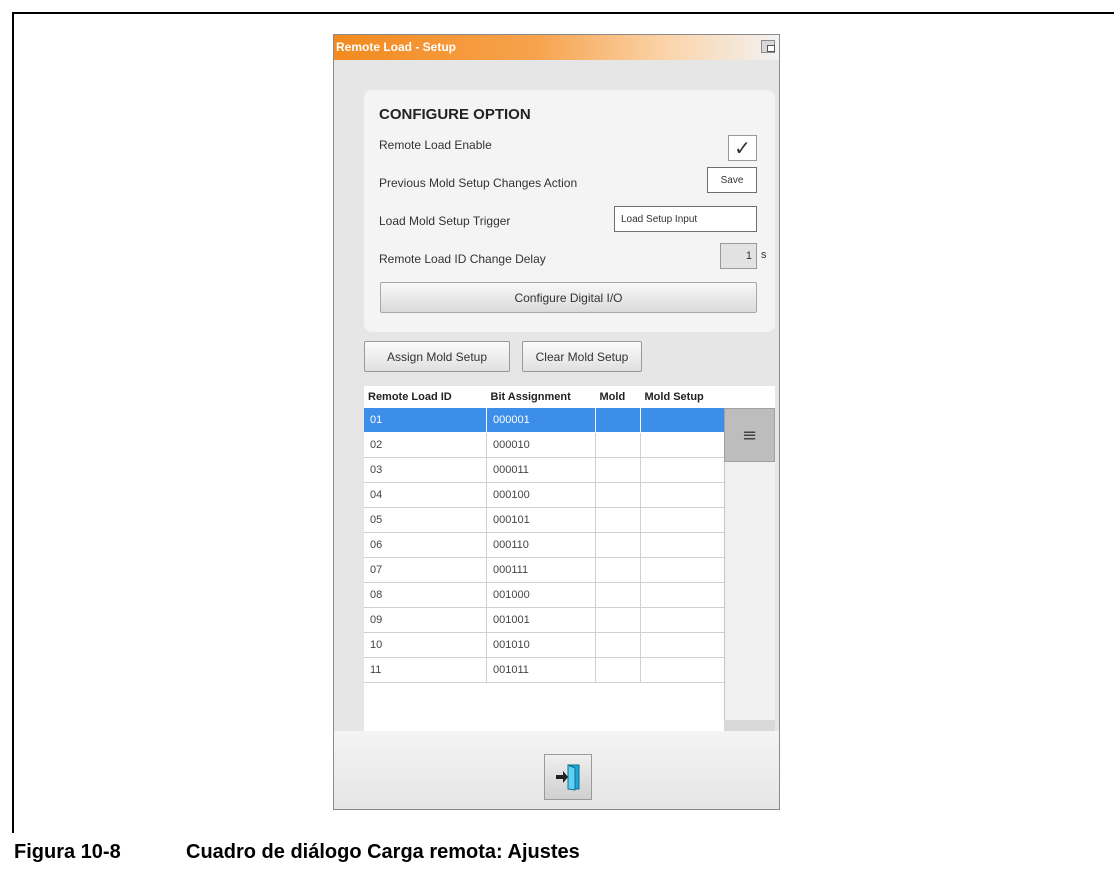 The image size is (1114, 869). I want to click on restore-icon, so click(768, 46).